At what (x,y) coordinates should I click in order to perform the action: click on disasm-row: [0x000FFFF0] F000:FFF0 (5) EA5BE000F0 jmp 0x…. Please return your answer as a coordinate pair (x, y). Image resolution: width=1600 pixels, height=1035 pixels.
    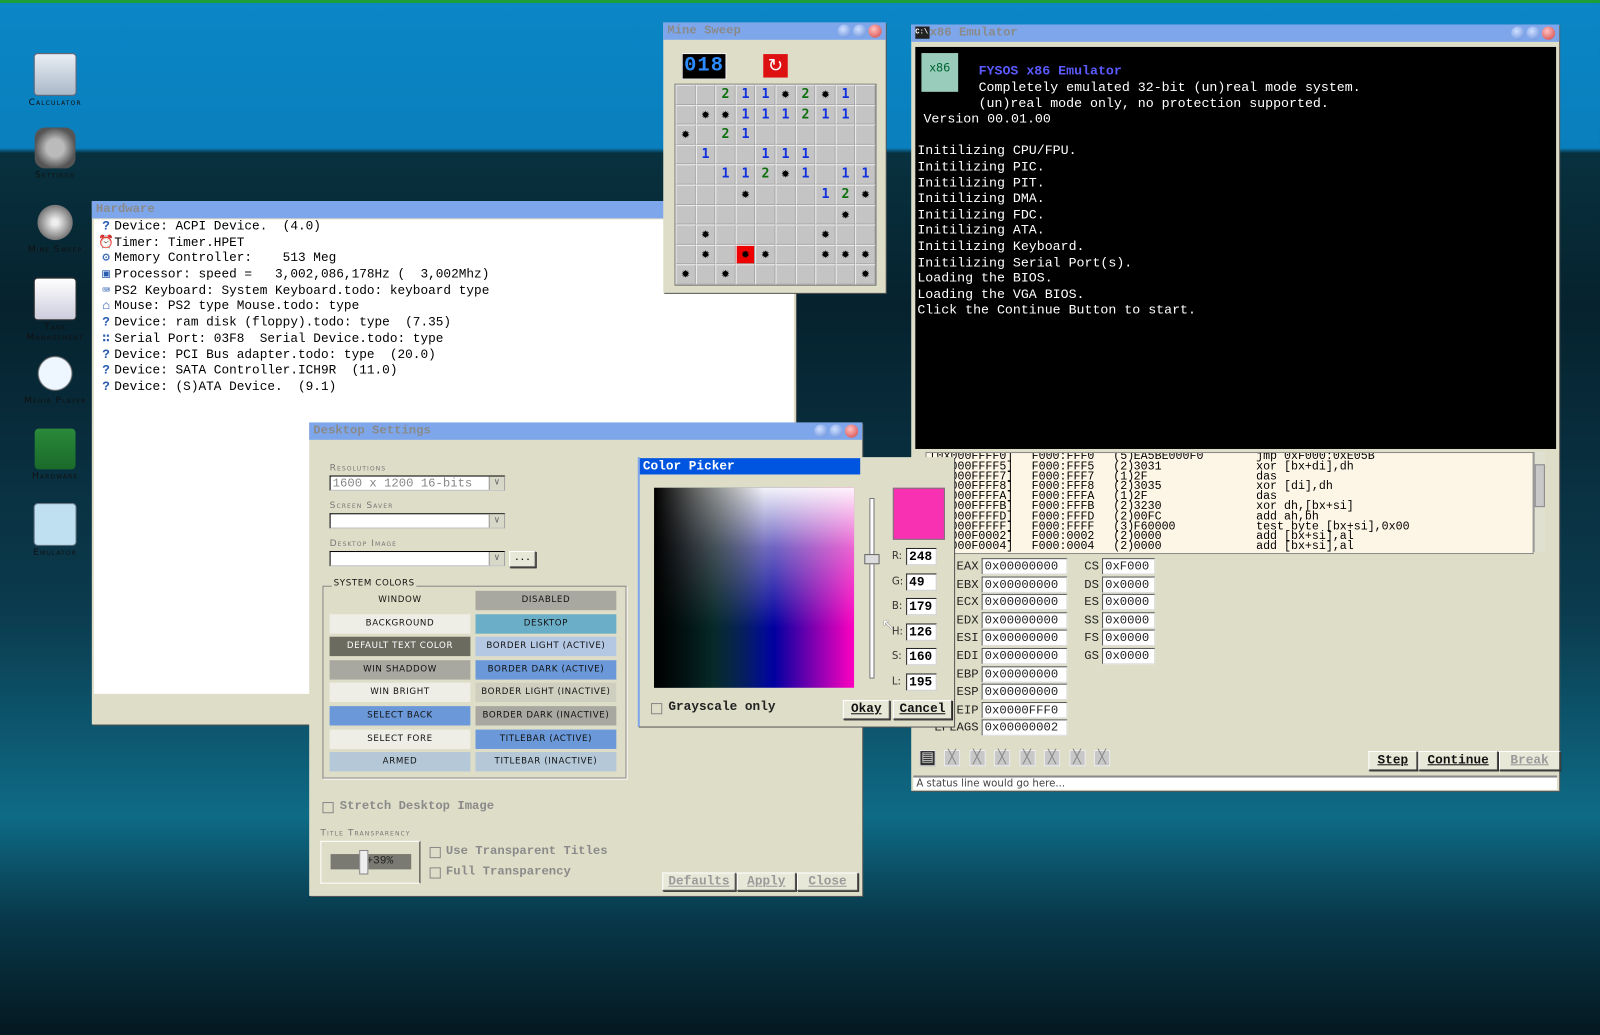
    Looking at the image, I should click on (1230, 458).